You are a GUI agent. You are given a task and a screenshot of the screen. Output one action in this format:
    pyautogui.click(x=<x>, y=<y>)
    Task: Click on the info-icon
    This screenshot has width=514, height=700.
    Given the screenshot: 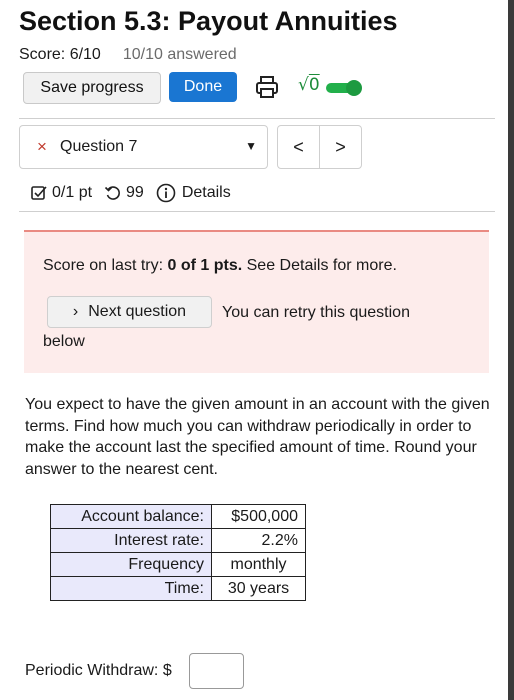 What is the action you would take?
    pyautogui.click(x=166, y=193)
    